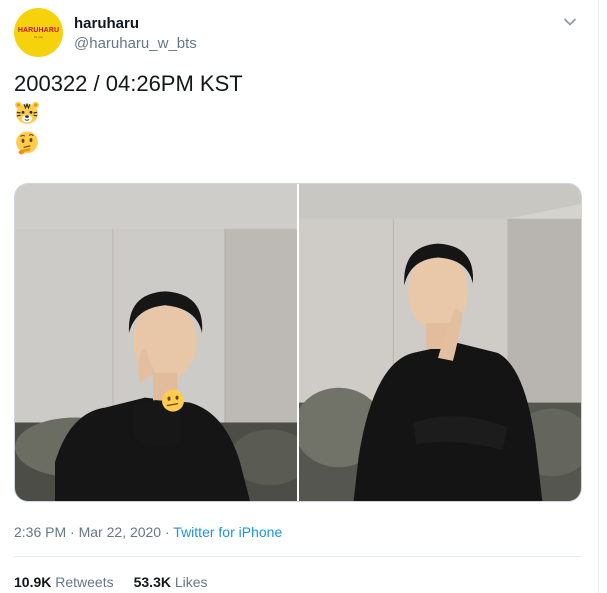  I want to click on tweet-stats: 10.9K Retweets 53.3K Likes, so click(111, 582).